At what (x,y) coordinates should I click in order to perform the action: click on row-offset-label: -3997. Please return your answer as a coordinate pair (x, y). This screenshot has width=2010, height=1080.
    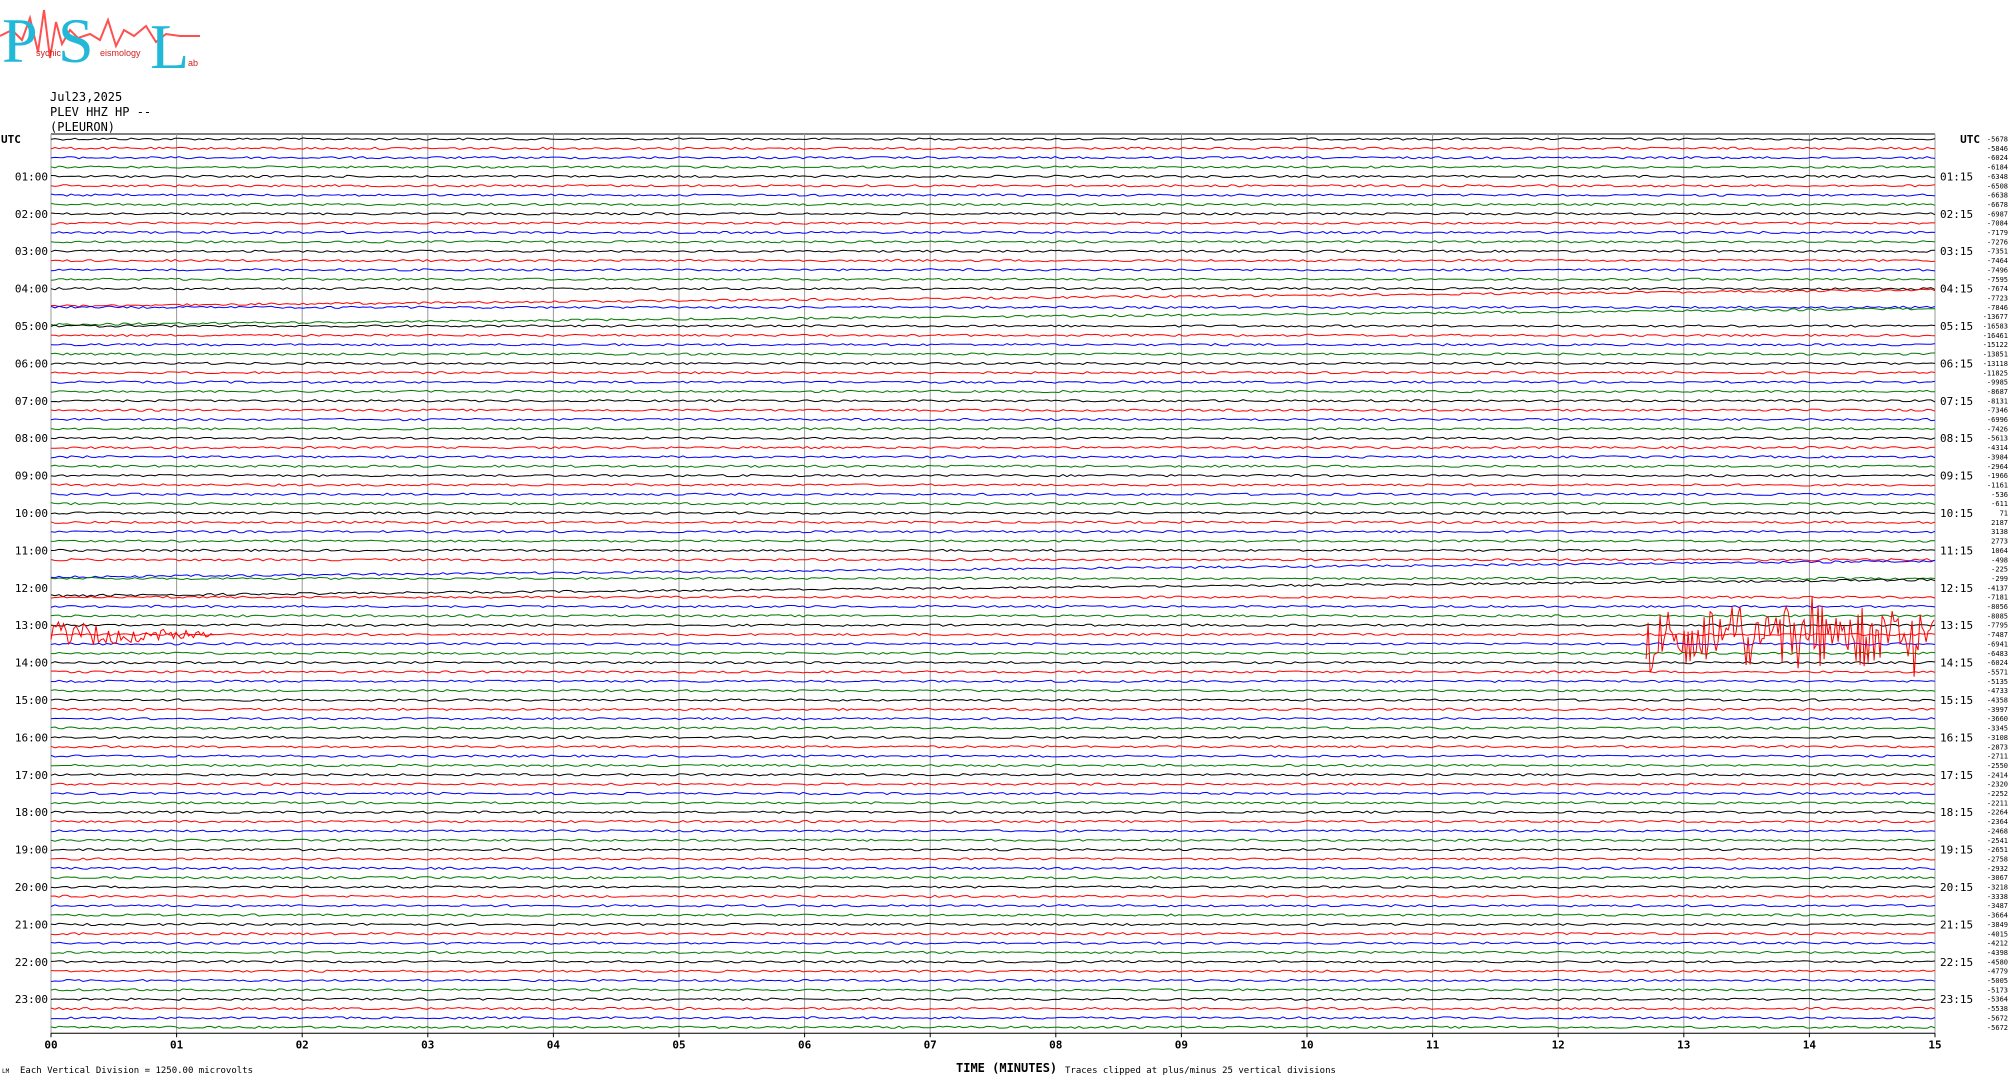
    Looking at the image, I should click on (1997, 710).